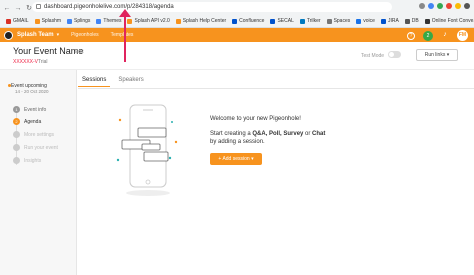 The image size is (474, 275). What do you see at coordinates (16, 121) in the screenshot?
I see `step-number: 2` at bounding box center [16, 121].